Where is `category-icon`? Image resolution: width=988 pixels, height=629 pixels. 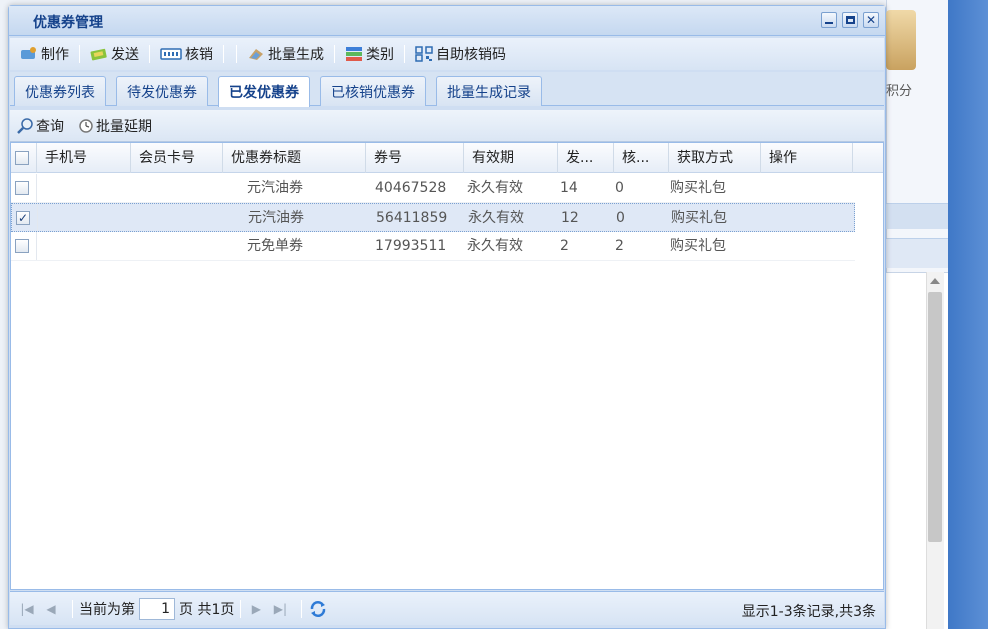 category-icon is located at coordinates (354, 54).